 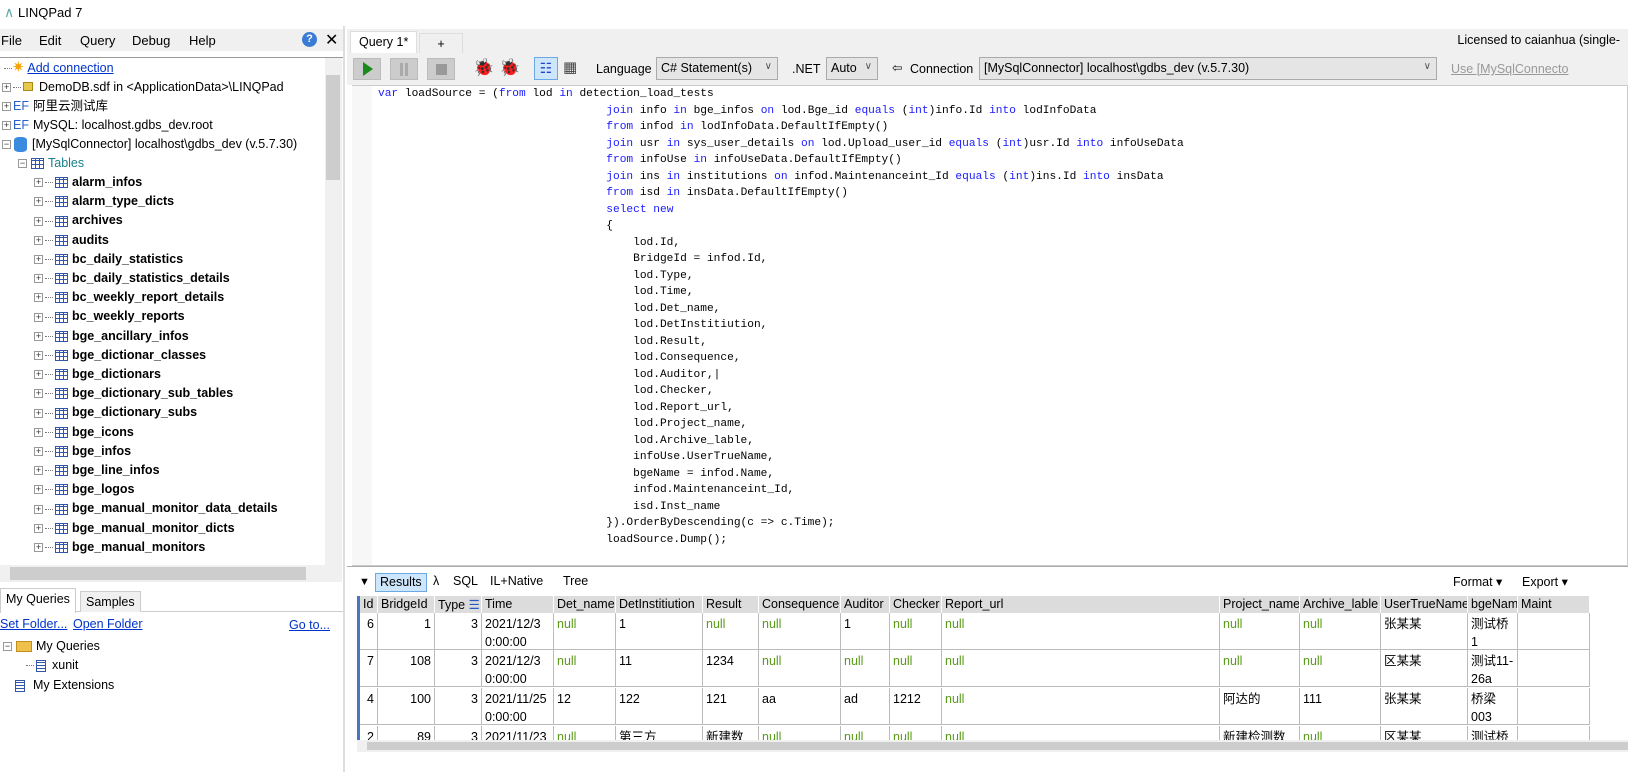 I want to click on grid-cell: 100, so click(x=406, y=706).